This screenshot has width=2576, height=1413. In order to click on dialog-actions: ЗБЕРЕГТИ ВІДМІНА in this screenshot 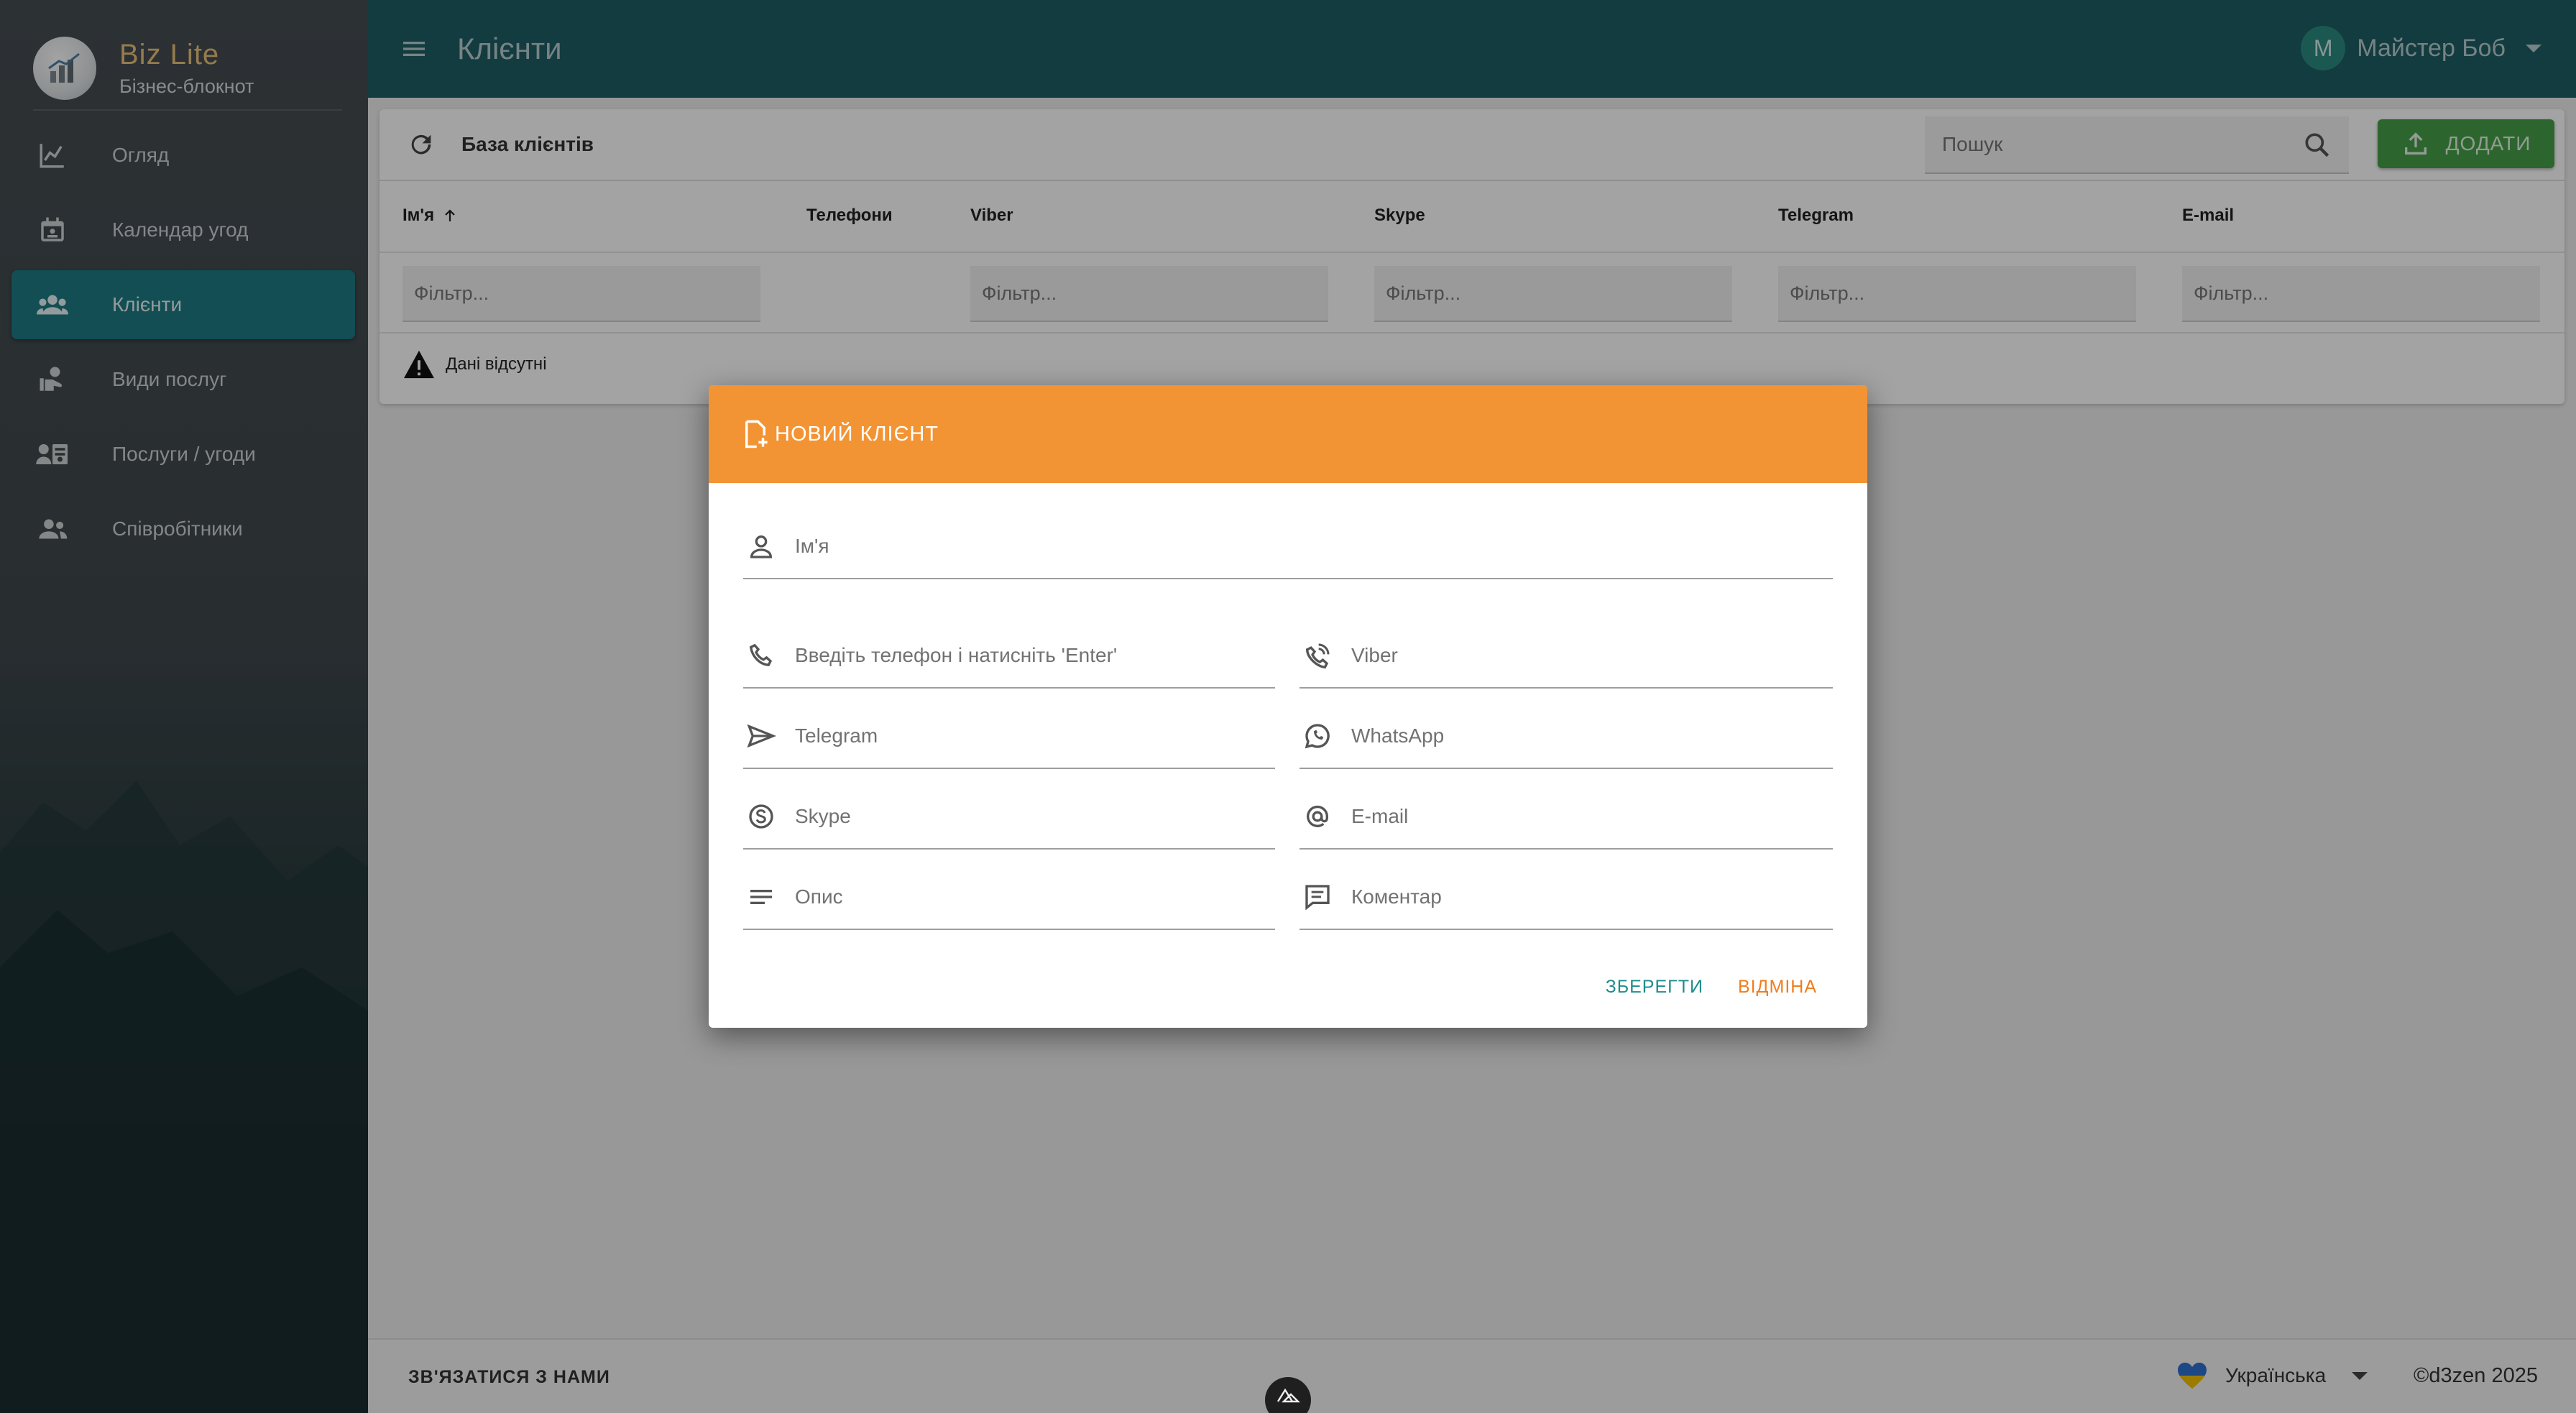, I will do `click(1711, 987)`.